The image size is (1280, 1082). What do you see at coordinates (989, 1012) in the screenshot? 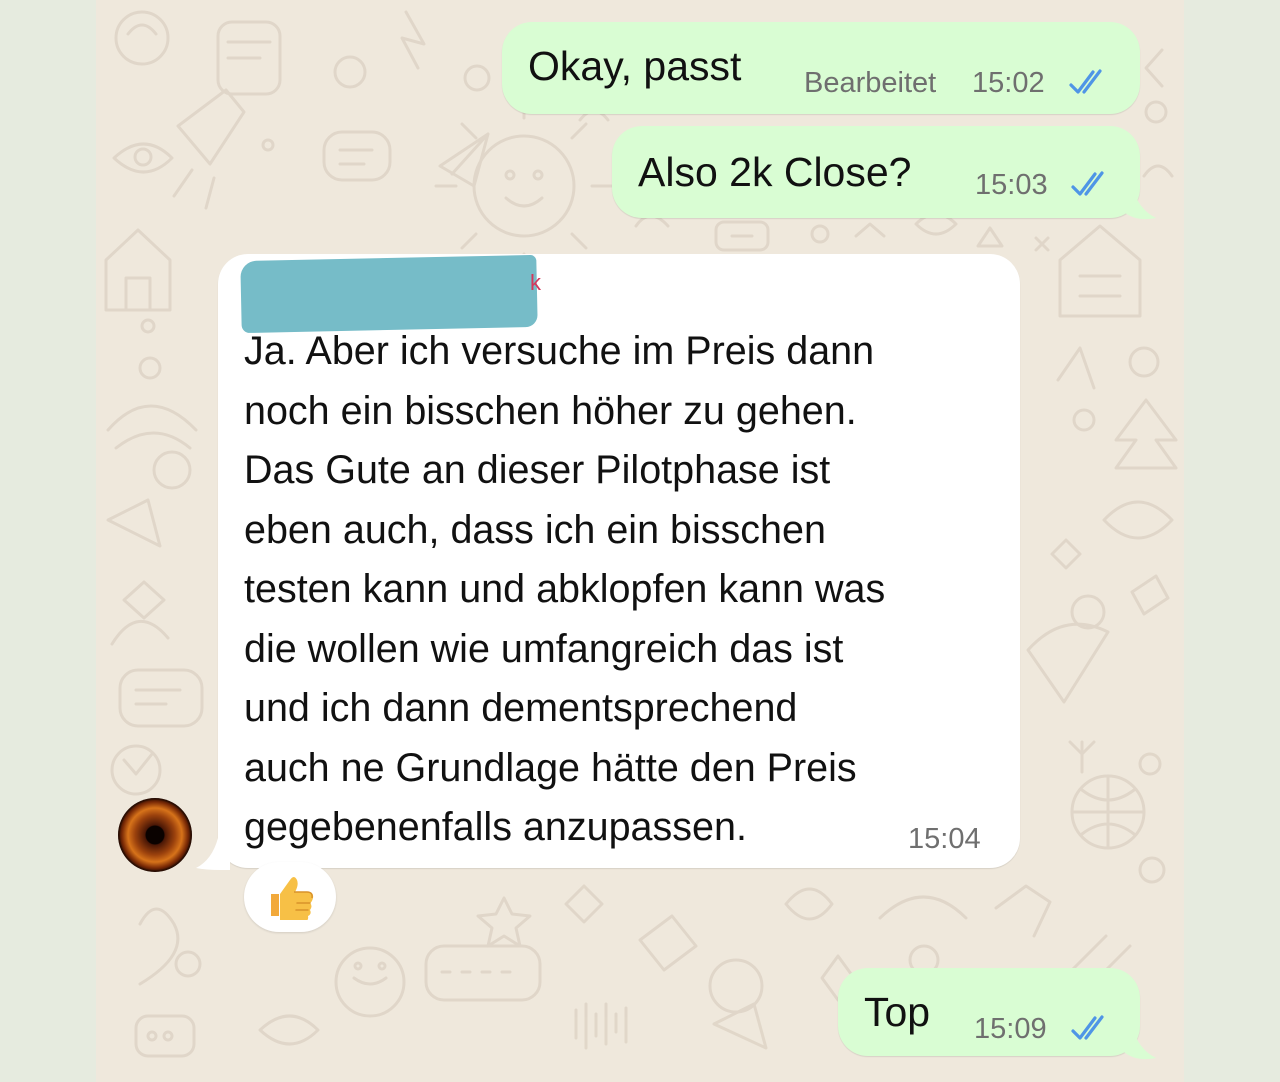
I see `outgoing-message-bubble: Top 15:09` at bounding box center [989, 1012].